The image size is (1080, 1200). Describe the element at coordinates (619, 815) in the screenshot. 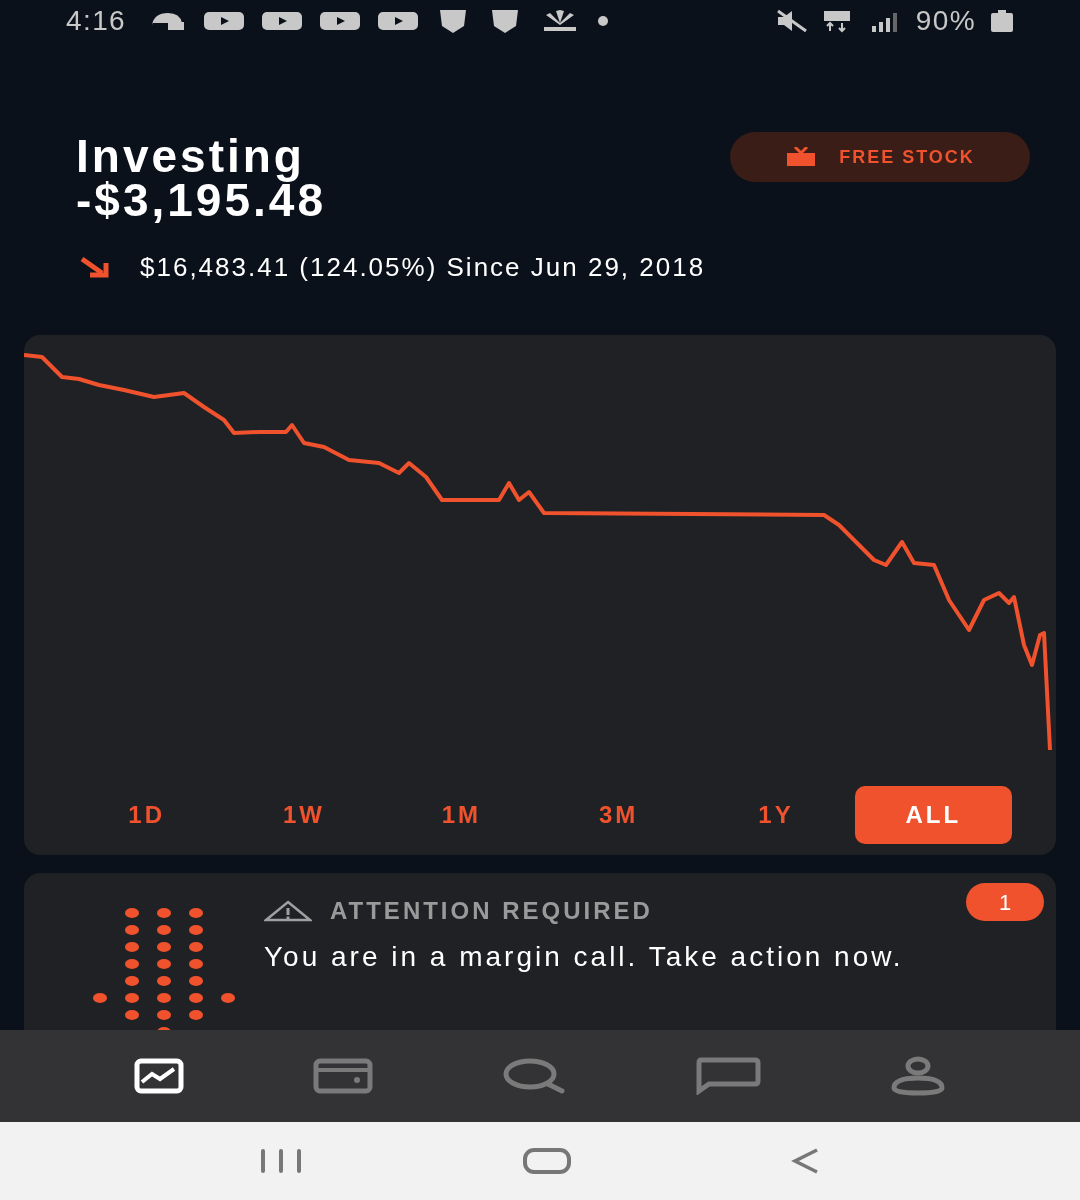

I see `range-tab: 3M` at that location.